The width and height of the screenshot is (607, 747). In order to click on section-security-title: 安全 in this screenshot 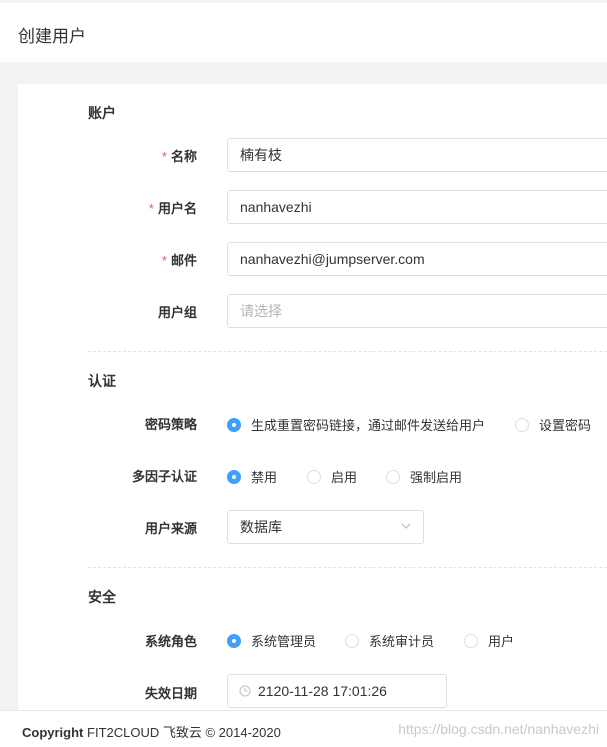, I will do `click(102, 597)`.